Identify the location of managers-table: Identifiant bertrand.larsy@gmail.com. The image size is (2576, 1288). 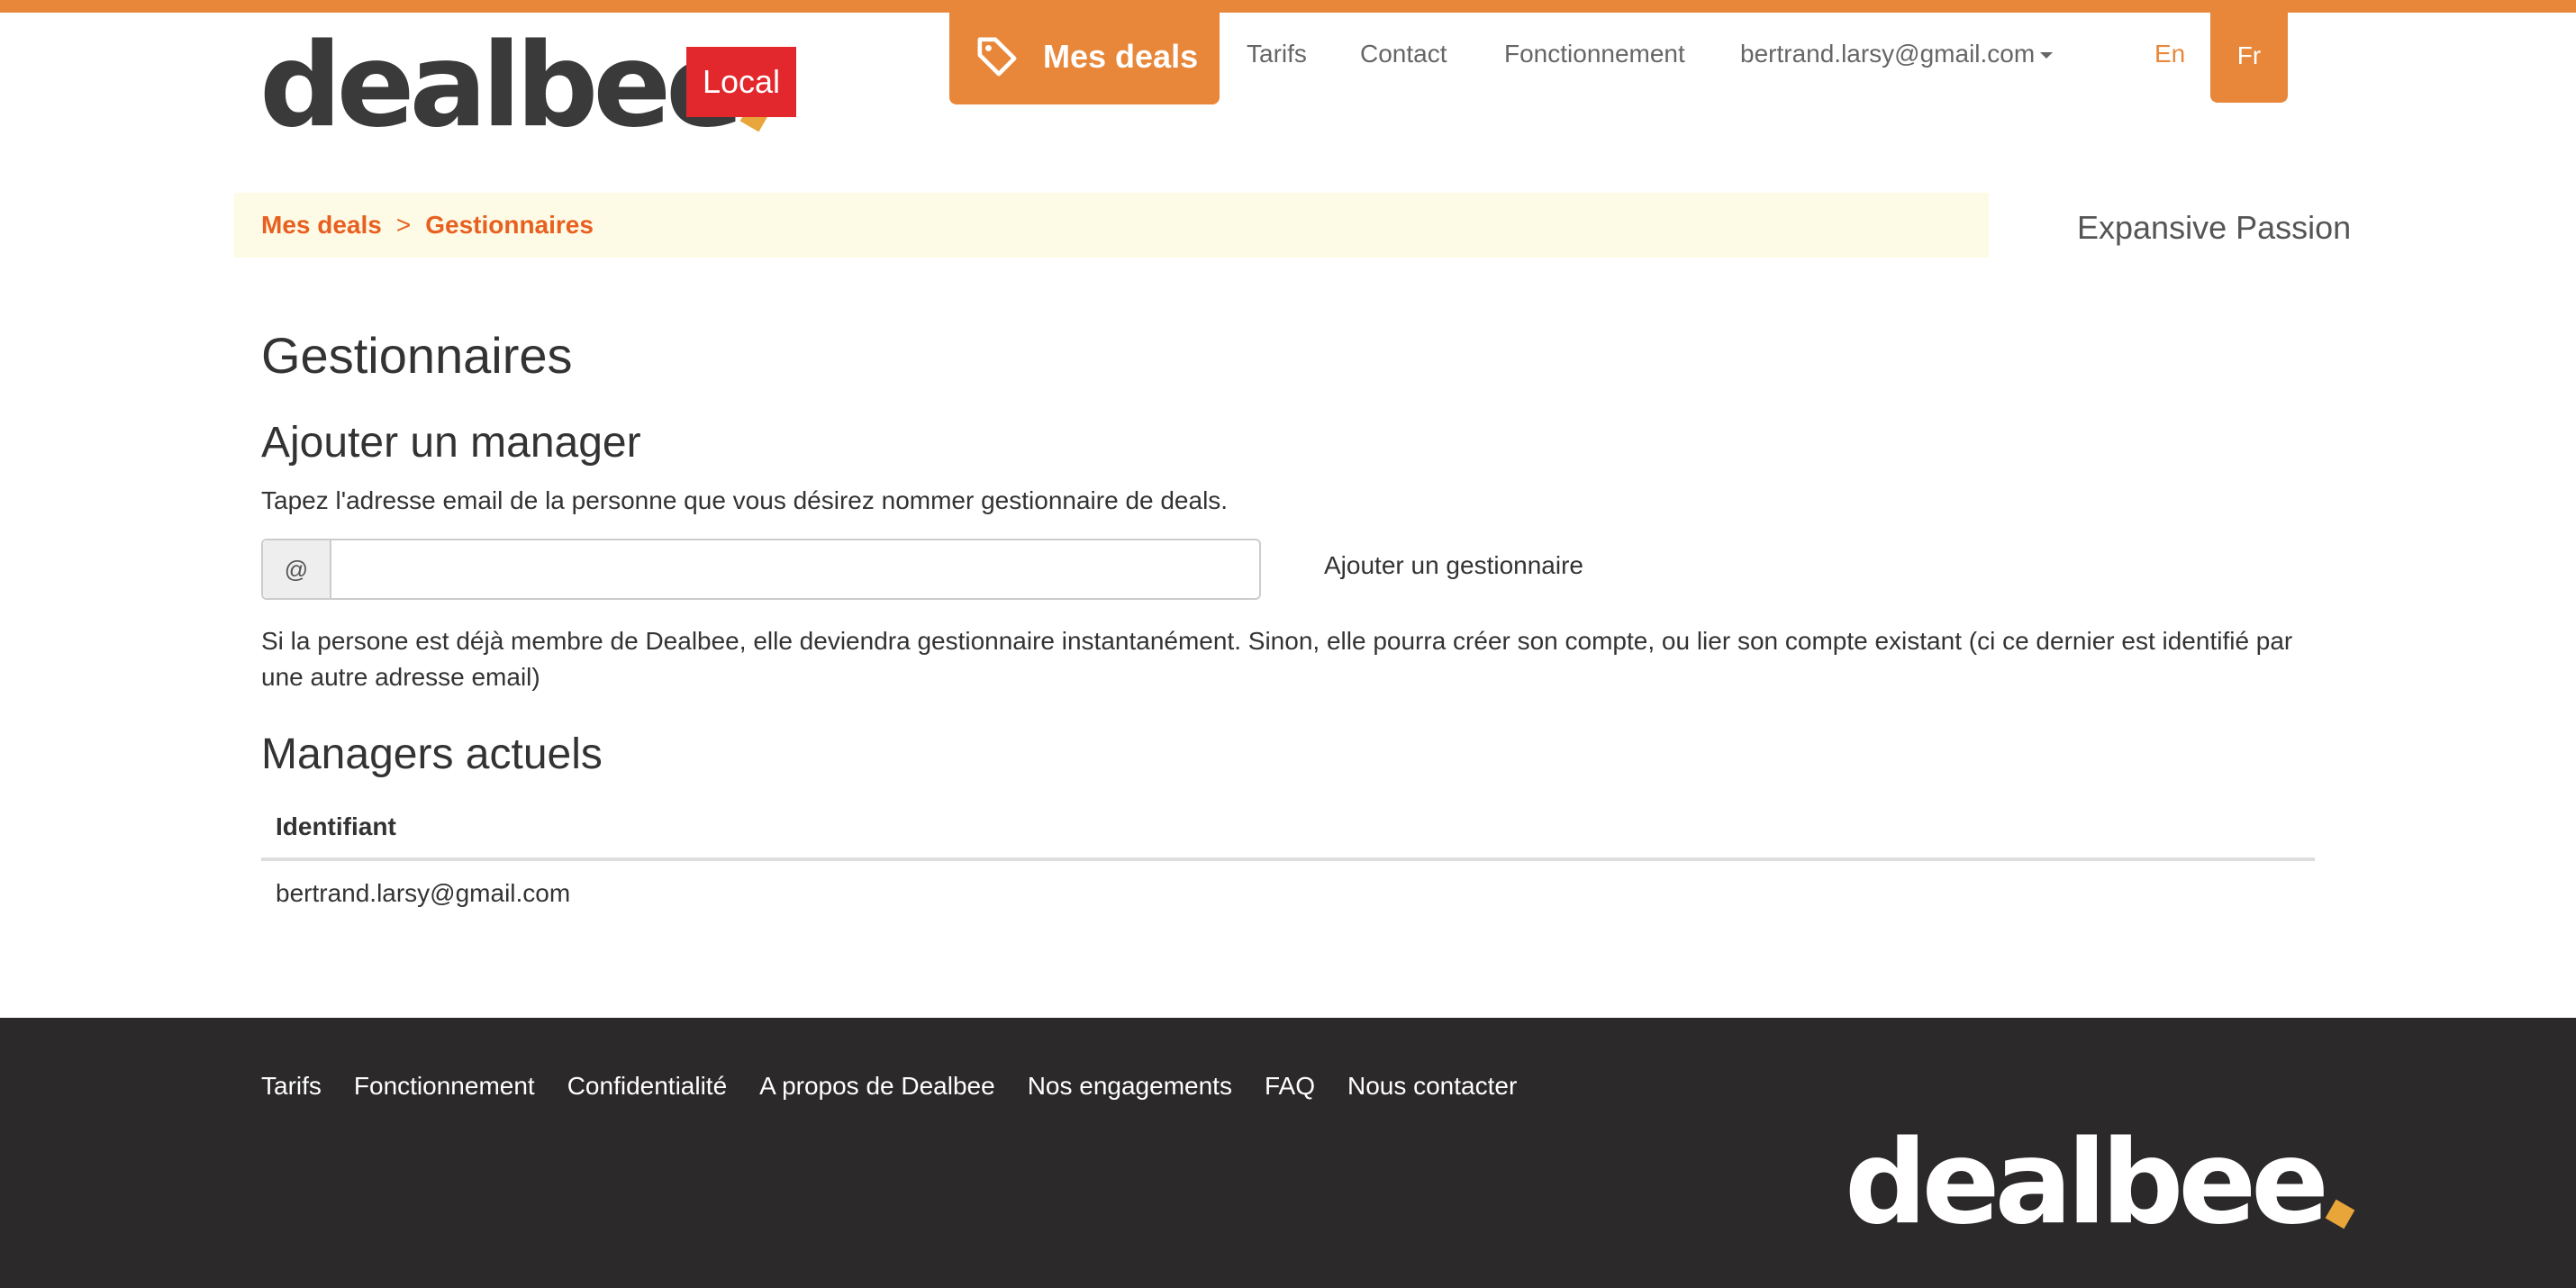
(1288, 861).